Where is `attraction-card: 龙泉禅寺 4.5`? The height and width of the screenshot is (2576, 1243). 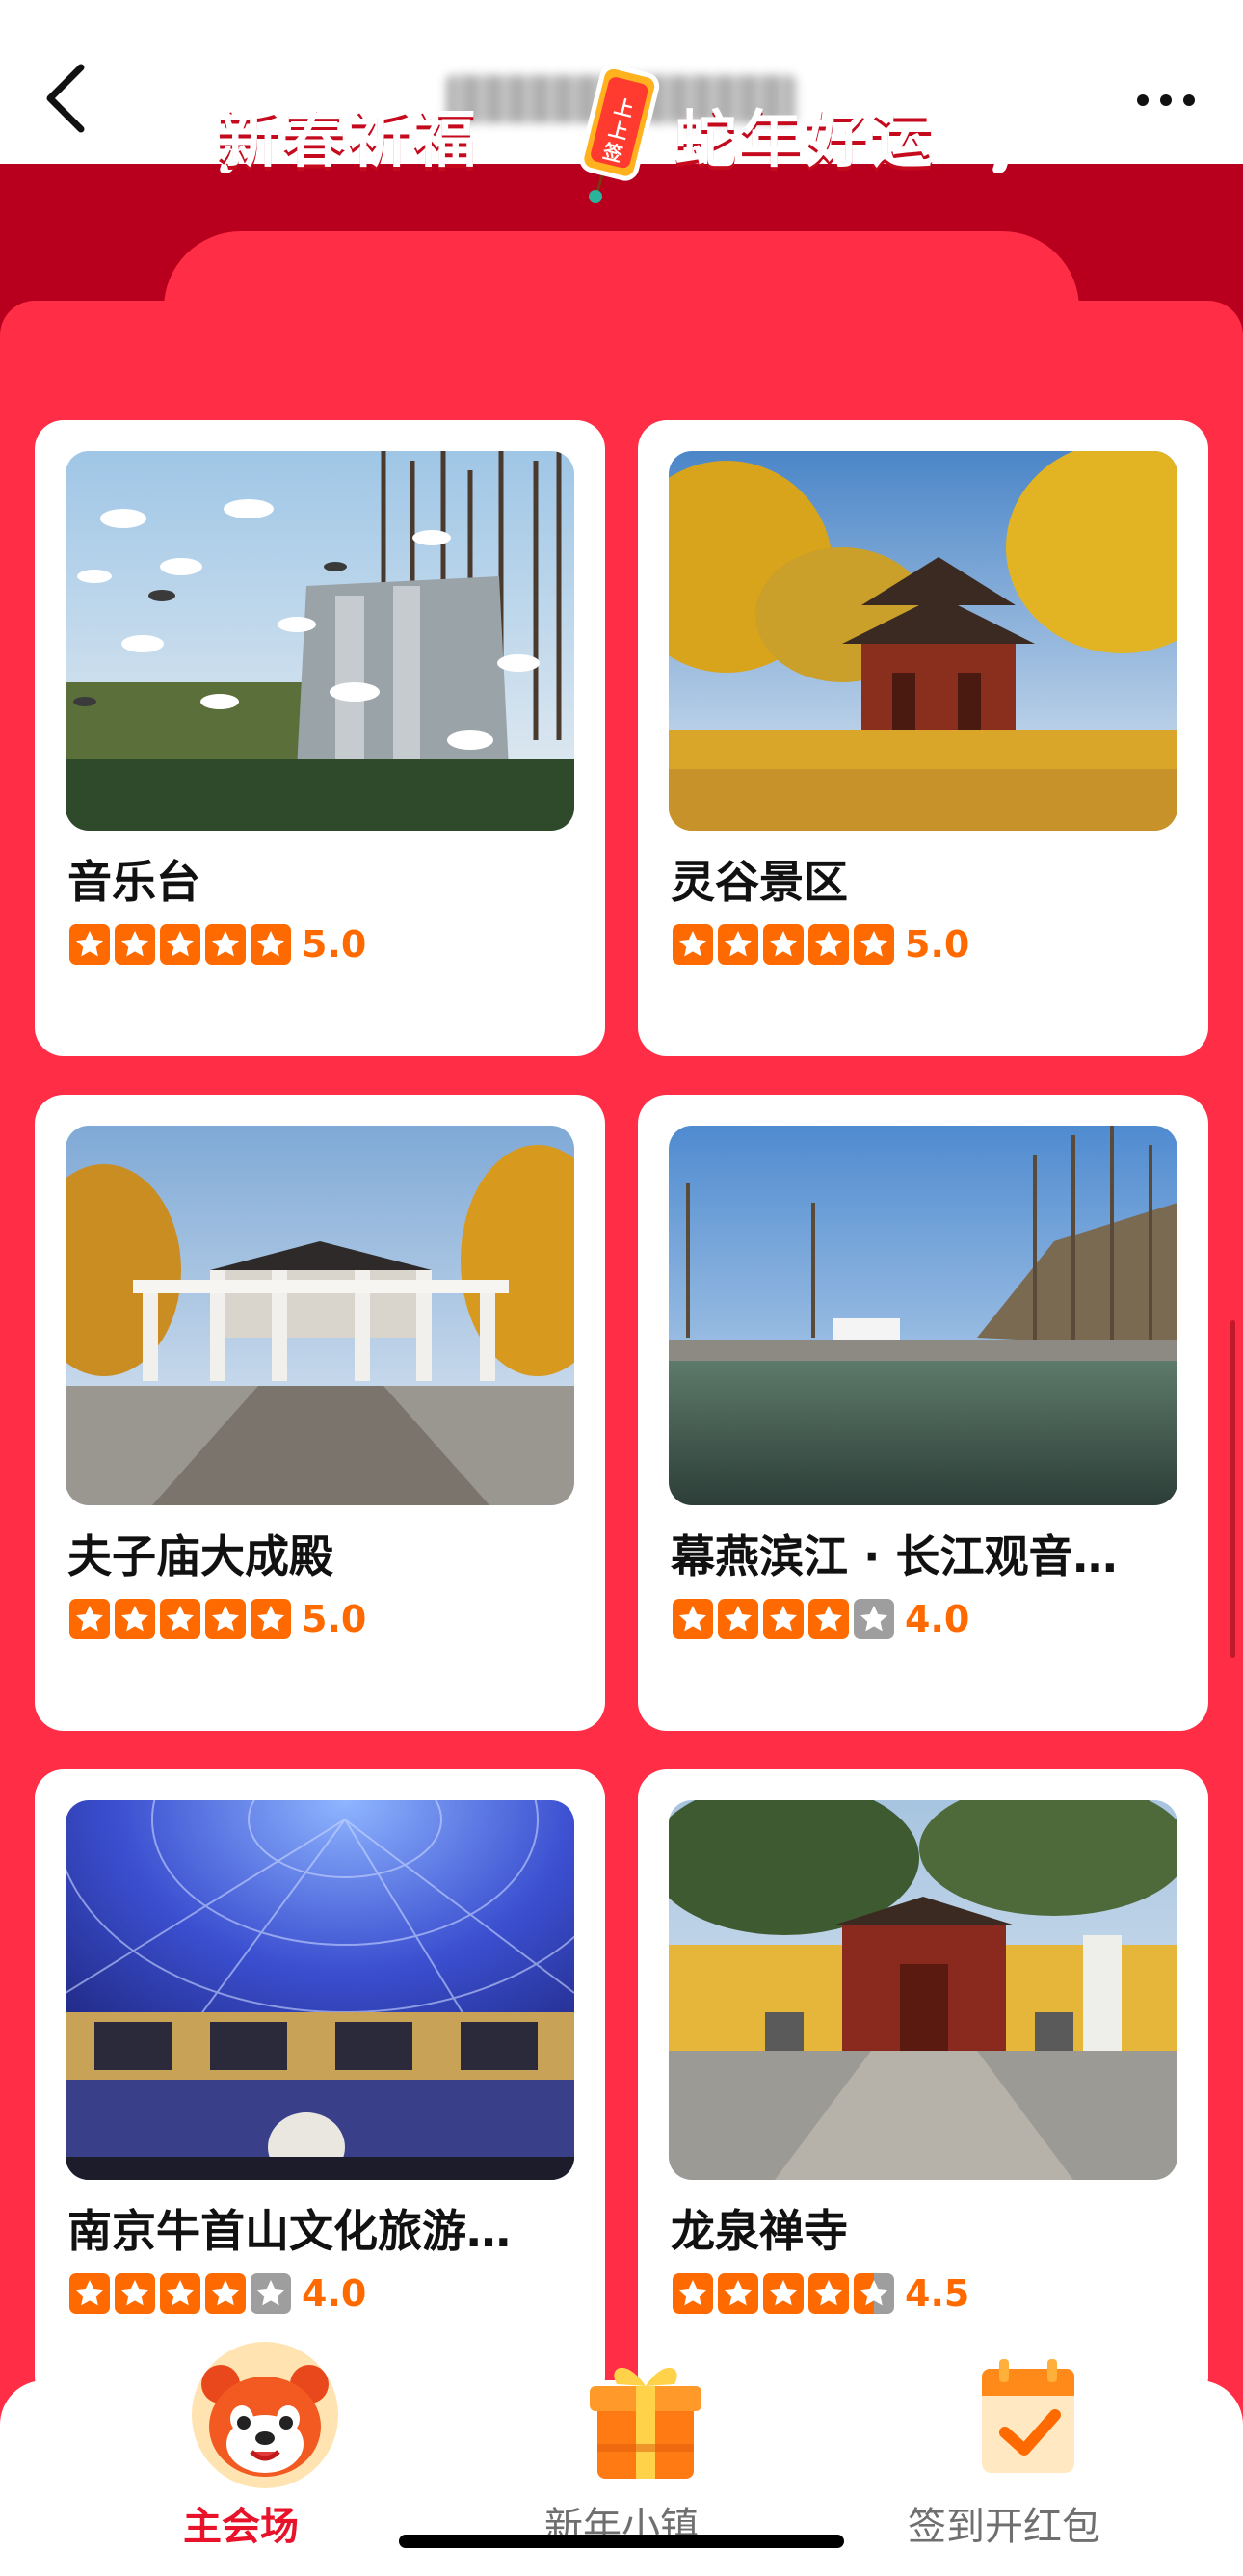
attraction-card: 龙泉禅寺 4.5 is located at coordinates (923, 2087).